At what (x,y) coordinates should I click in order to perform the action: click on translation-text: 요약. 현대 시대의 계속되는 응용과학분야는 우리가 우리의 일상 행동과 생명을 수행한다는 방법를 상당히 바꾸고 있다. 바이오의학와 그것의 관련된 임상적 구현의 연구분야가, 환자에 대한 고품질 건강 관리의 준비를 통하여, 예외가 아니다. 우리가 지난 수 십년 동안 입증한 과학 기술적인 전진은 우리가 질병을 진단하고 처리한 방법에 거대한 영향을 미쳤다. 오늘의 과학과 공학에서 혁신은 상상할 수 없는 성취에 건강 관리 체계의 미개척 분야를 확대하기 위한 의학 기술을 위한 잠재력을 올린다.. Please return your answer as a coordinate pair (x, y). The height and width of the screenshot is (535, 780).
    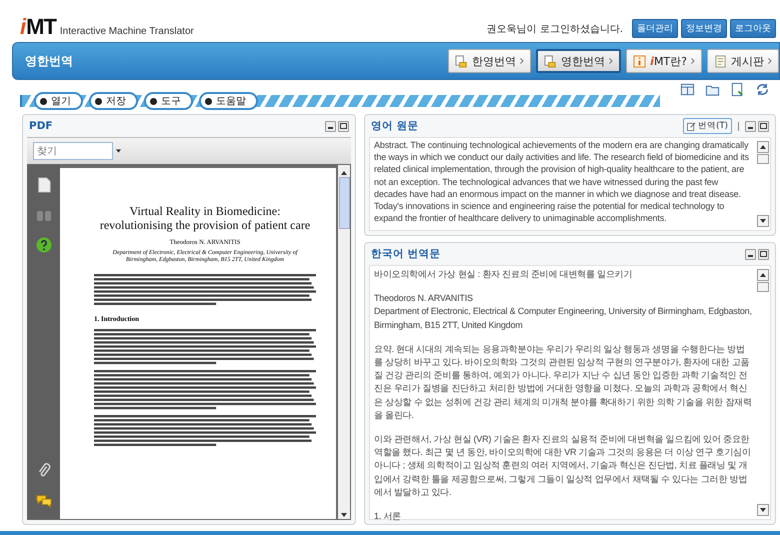
    Looking at the image, I should click on (563, 382).